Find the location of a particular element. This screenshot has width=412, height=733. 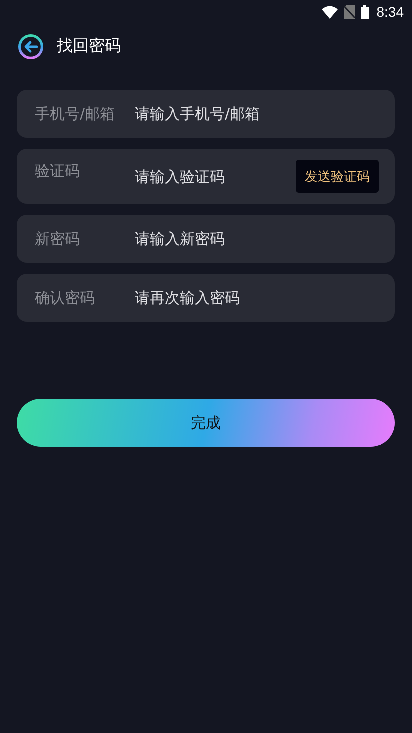

input-field: 请再次输入密码 is located at coordinates (256, 298).